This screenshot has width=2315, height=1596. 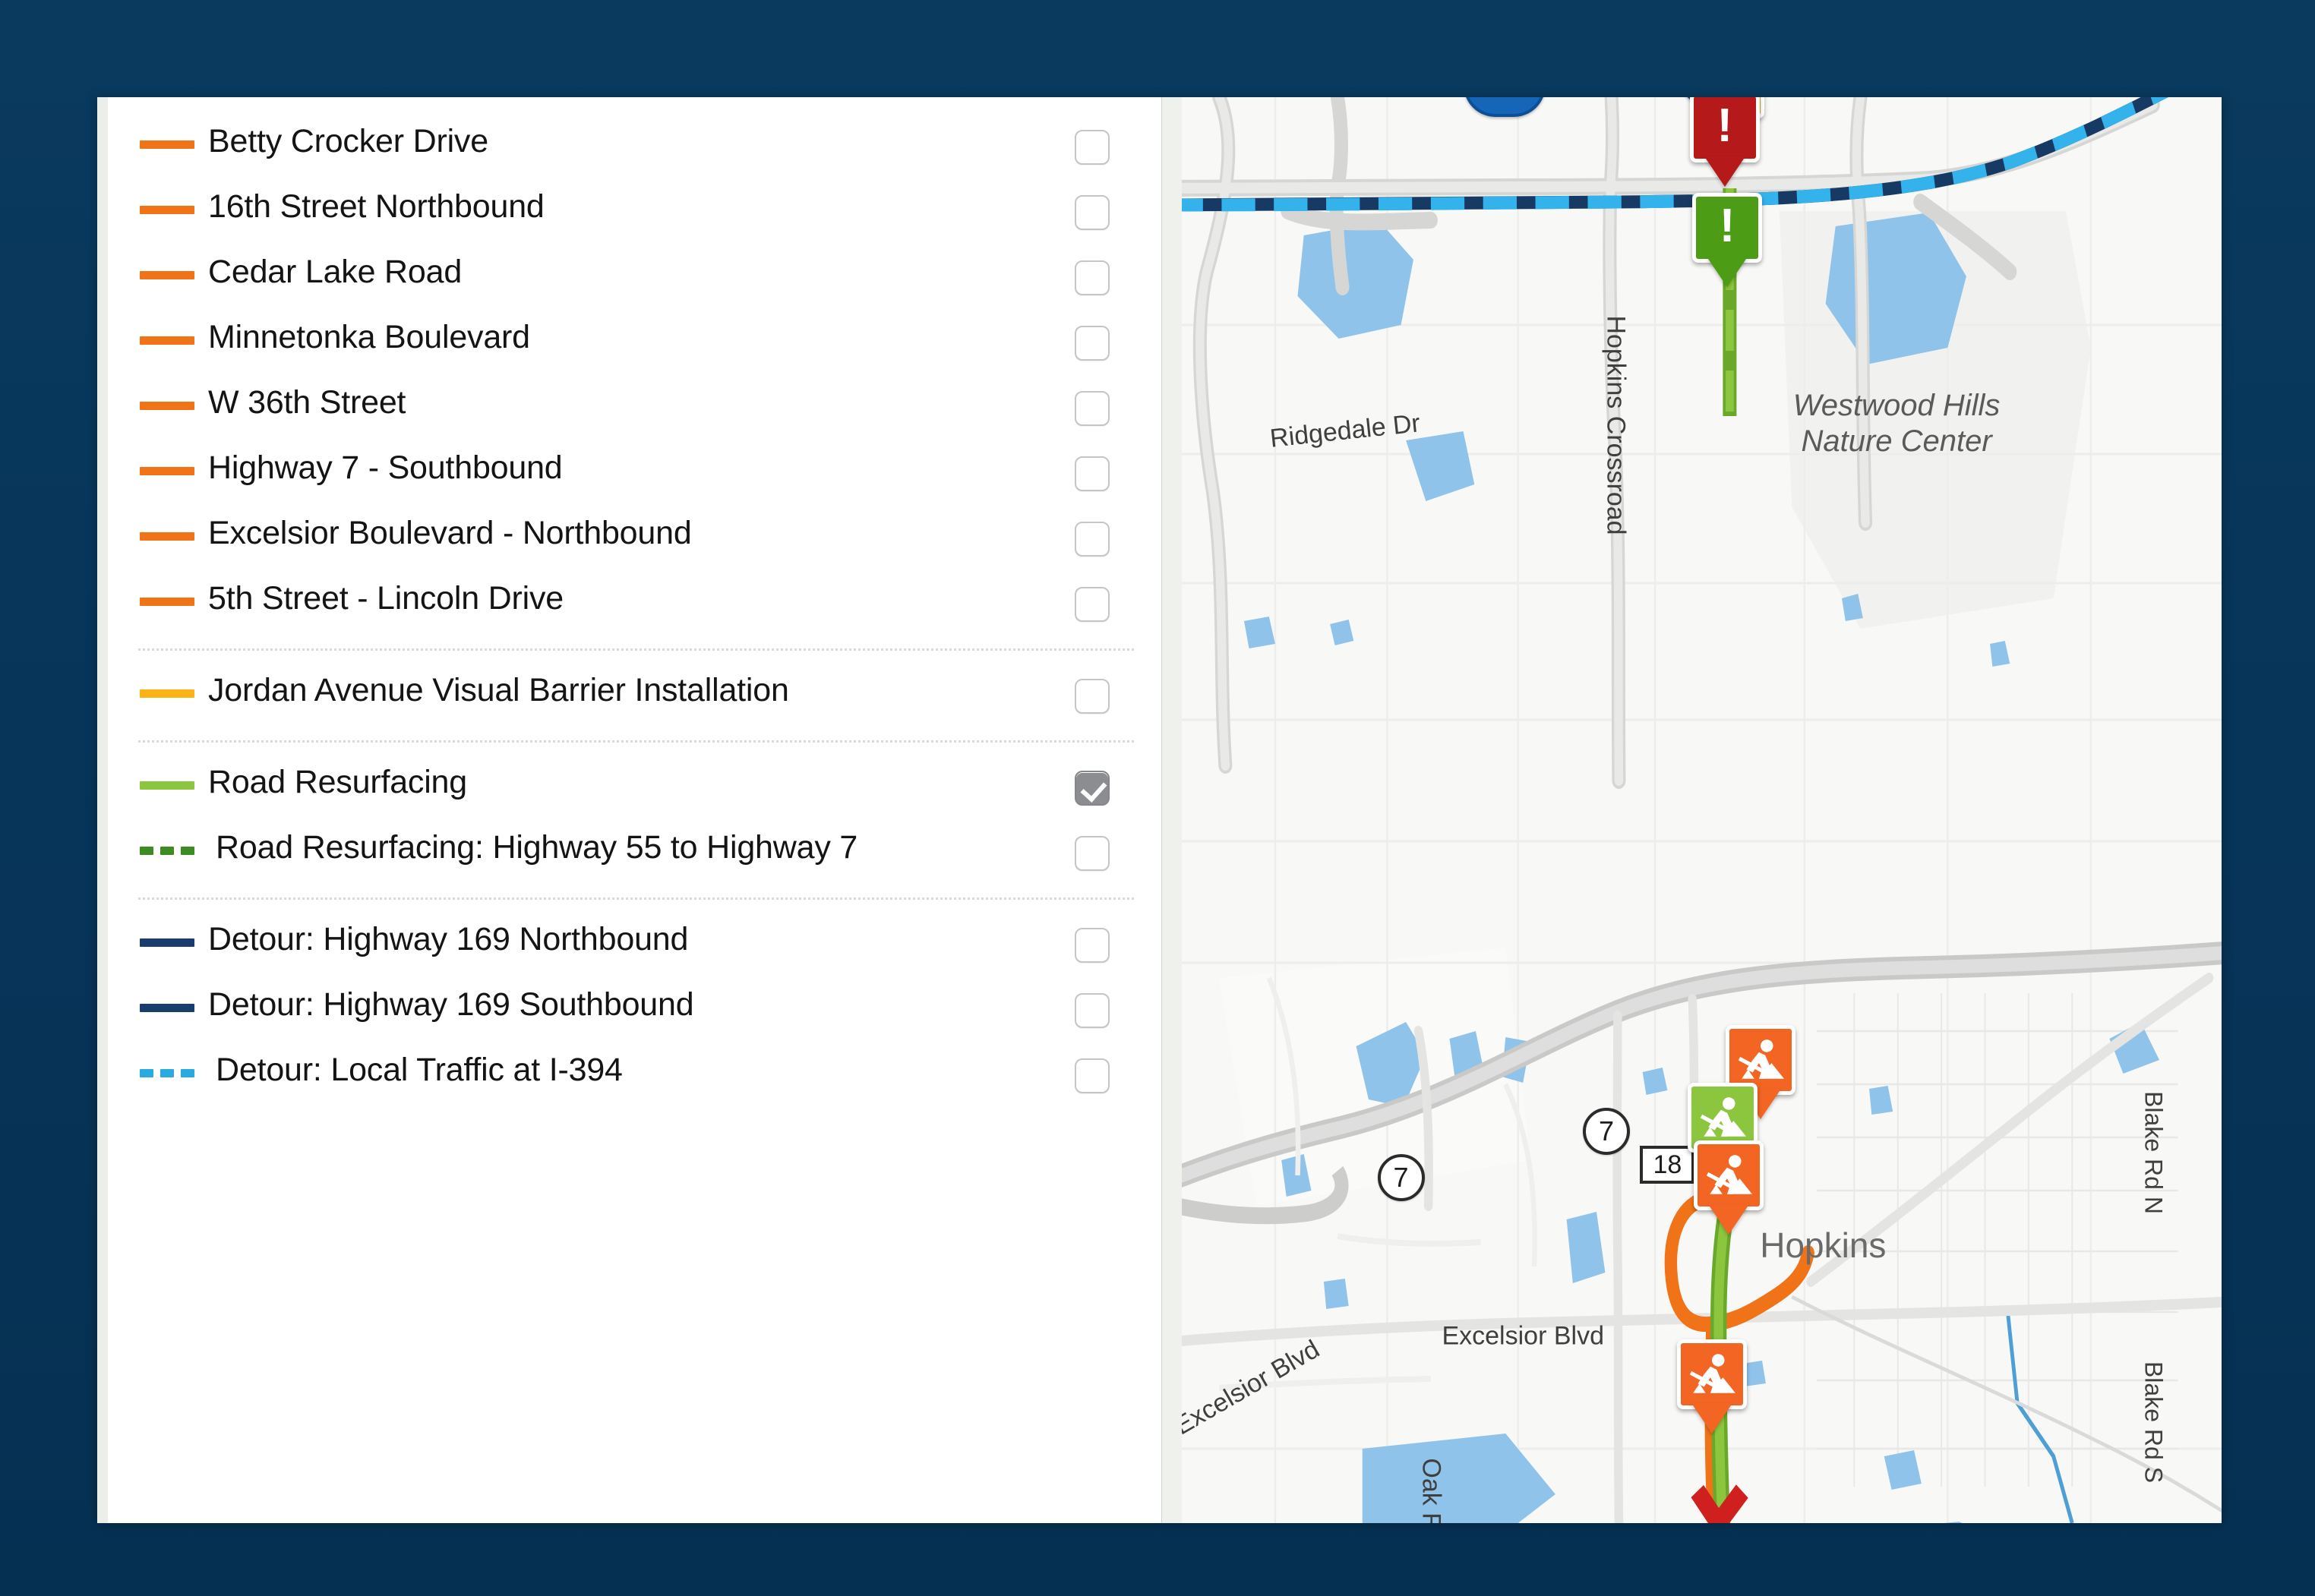 I want to click on legend-item-label: 16th Street Northbound, so click(x=376, y=206).